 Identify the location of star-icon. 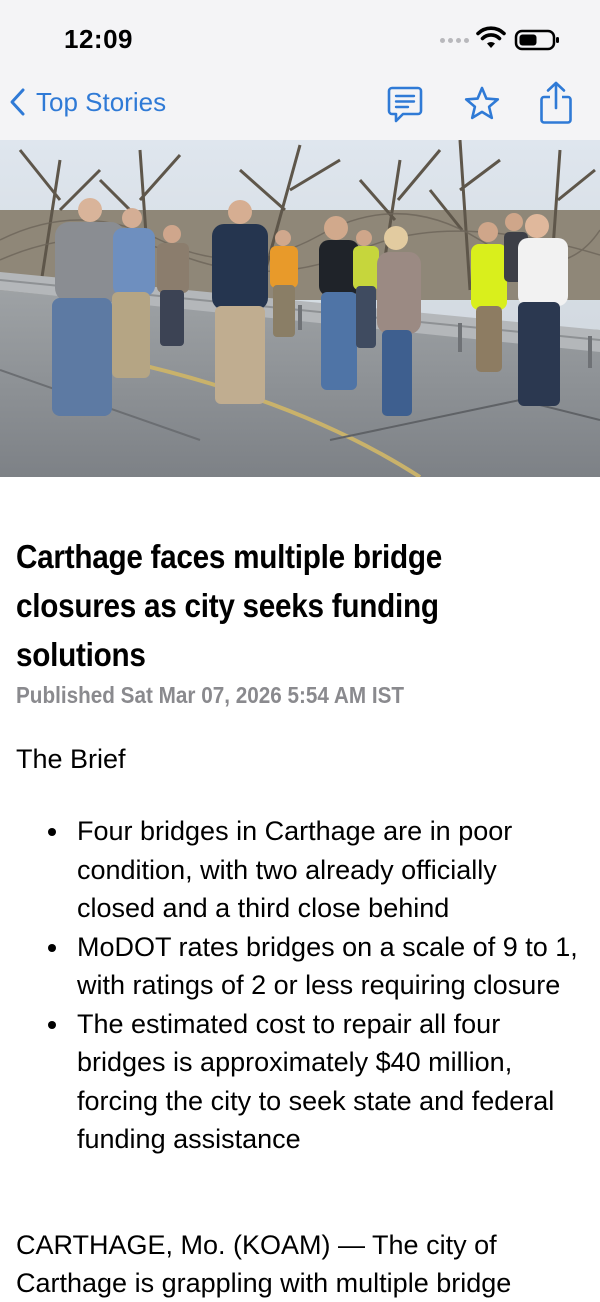
(482, 105).